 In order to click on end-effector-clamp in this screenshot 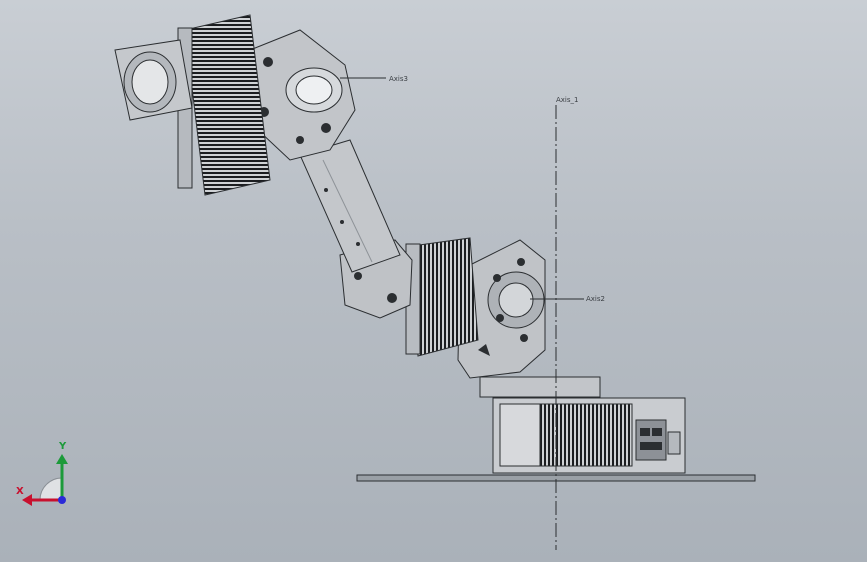, I will do `click(153, 80)`.